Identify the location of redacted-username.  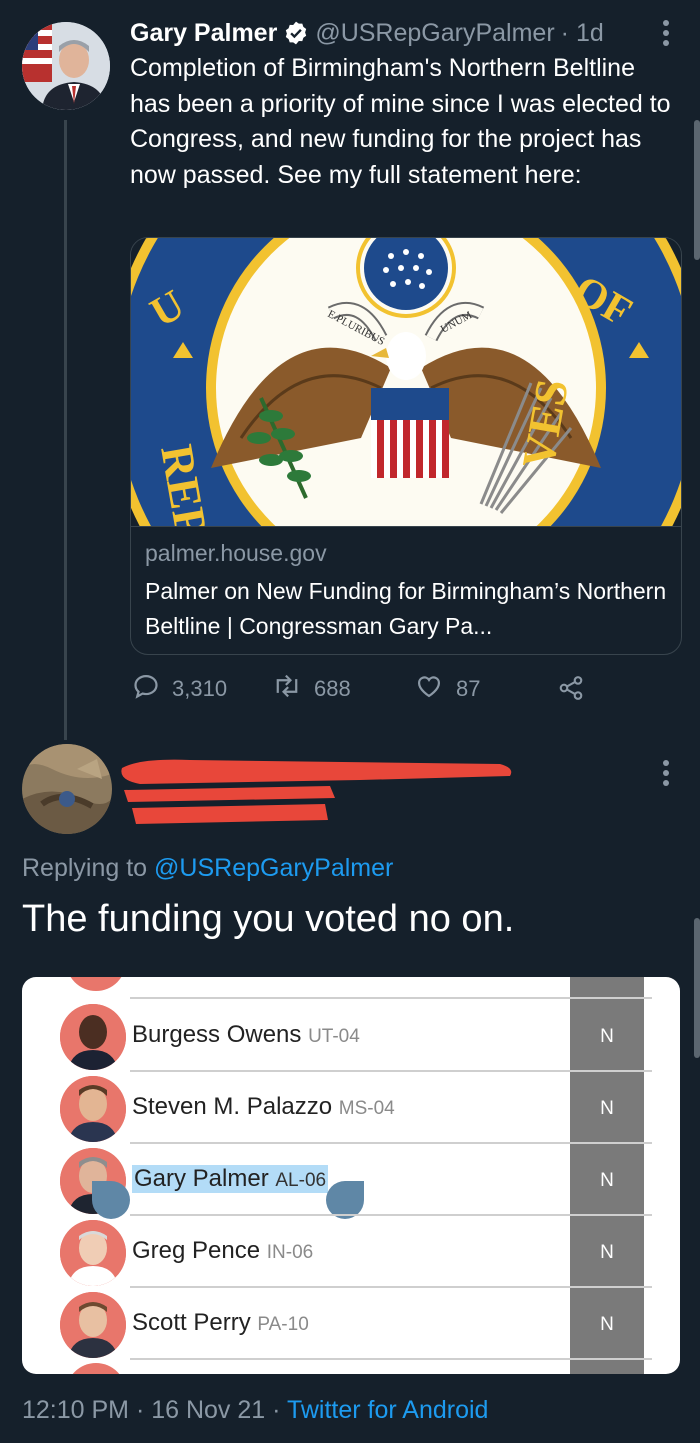
(315, 790).